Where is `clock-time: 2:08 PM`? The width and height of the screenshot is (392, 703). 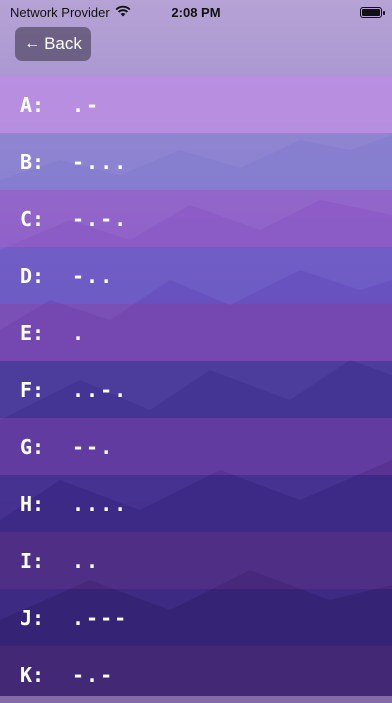 clock-time: 2:08 PM is located at coordinates (196, 12).